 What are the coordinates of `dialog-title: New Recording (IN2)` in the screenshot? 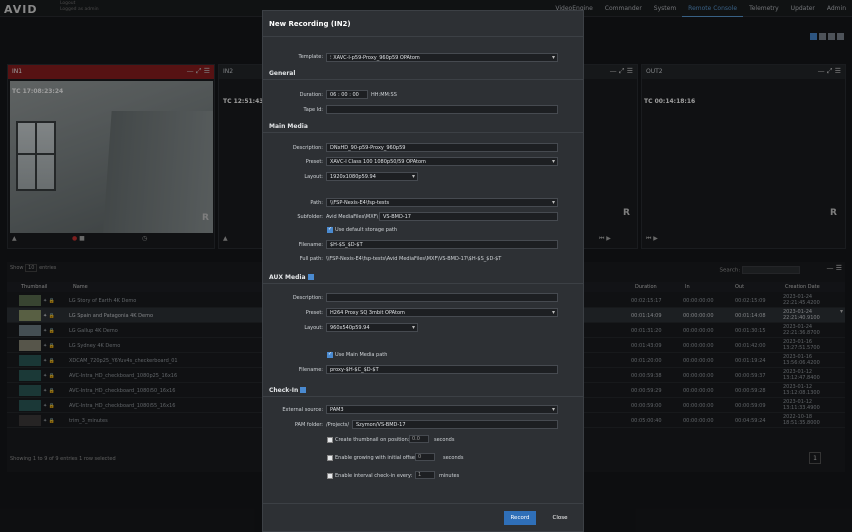 It's located at (423, 24).